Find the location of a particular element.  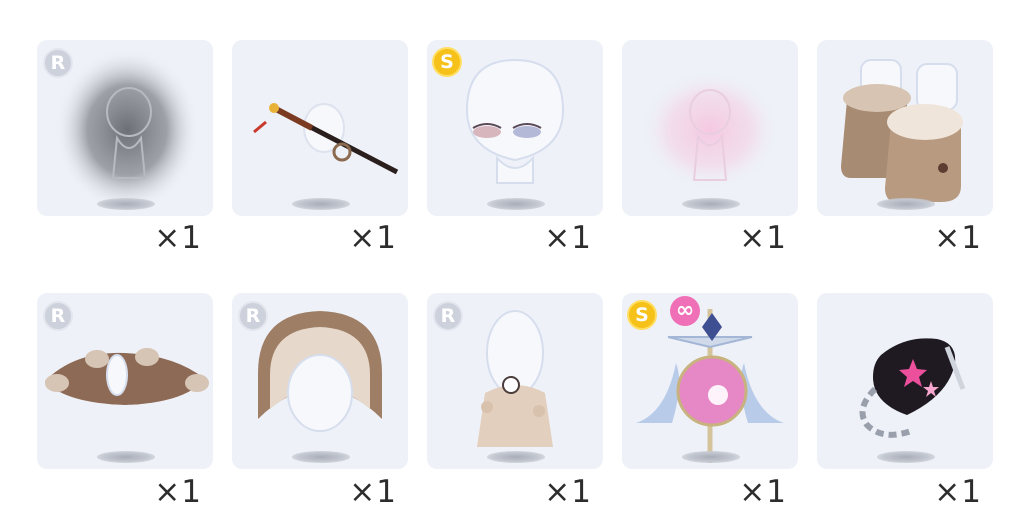

item-card-boots is located at coordinates (905, 128).